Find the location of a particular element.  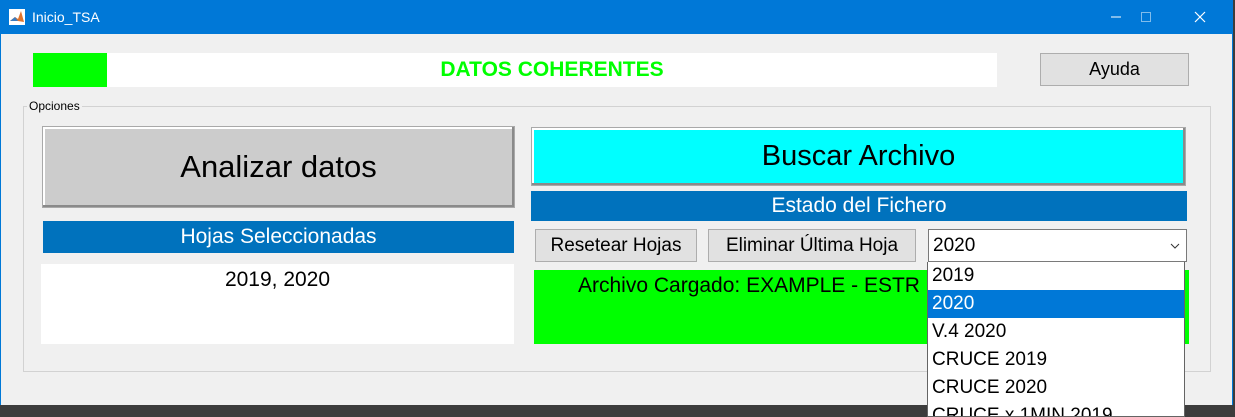

close-button is located at coordinates (1200, 17).